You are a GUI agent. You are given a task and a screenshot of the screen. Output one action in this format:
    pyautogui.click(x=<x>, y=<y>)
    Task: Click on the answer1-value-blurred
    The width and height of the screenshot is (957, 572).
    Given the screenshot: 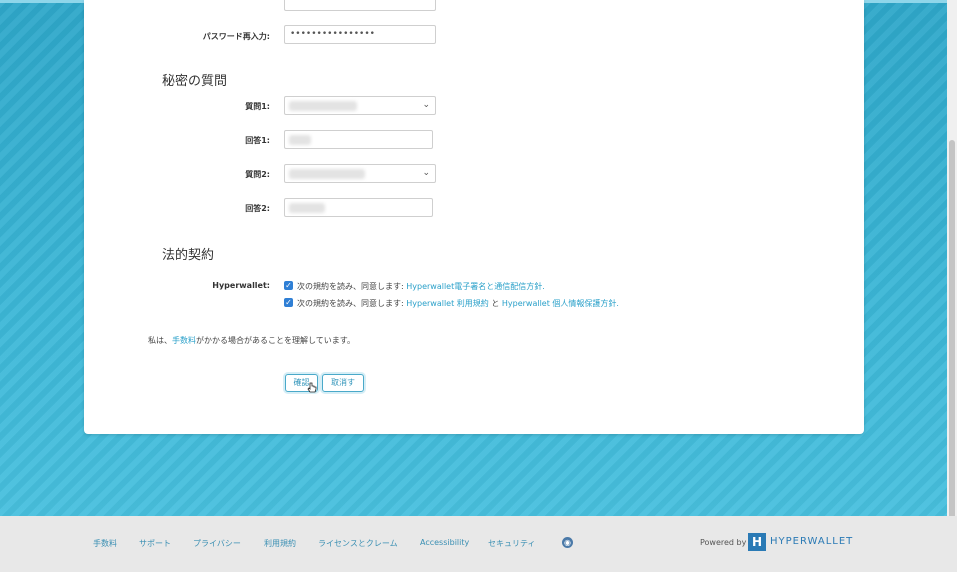 What is the action you would take?
    pyautogui.click(x=300, y=140)
    